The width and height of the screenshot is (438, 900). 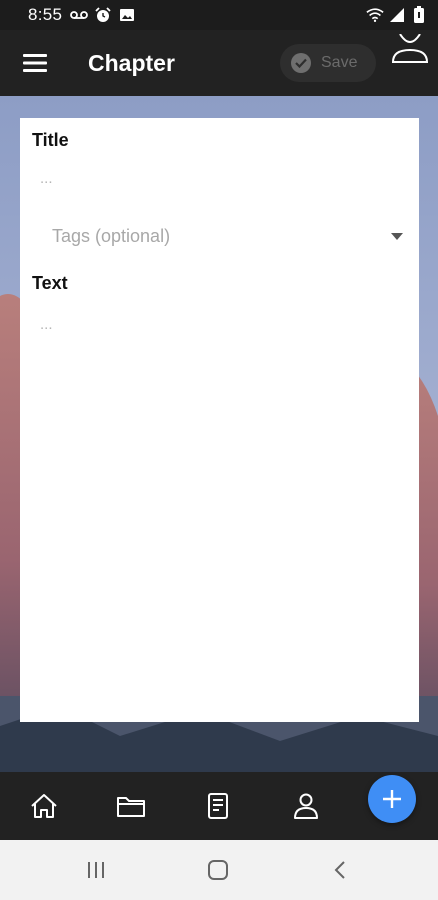 I want to click on home-icon, so click(x=44, y=806).